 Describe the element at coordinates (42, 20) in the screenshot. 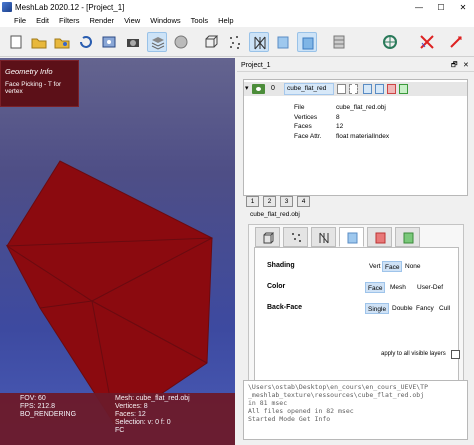

I see `menu-edit: Edit` at that location.